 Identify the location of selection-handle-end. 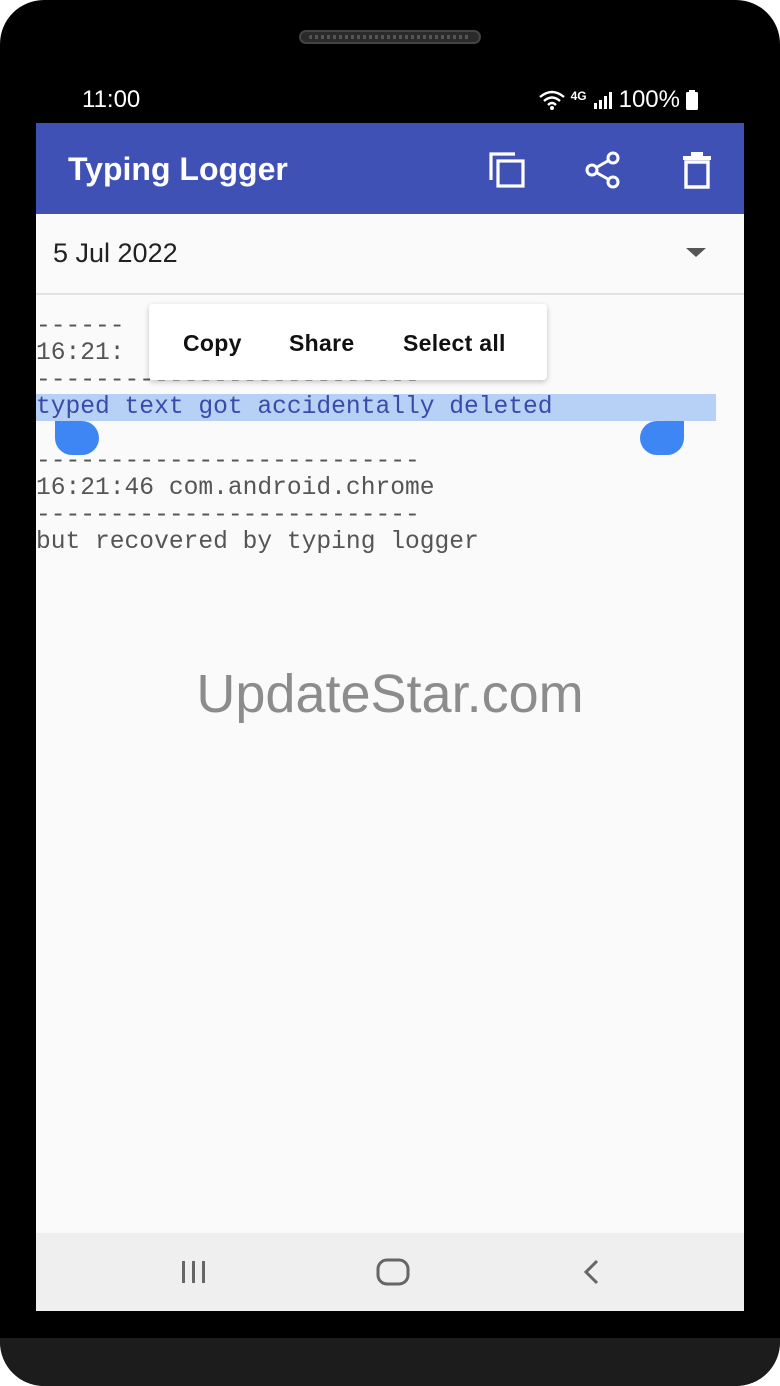
(662, 438).